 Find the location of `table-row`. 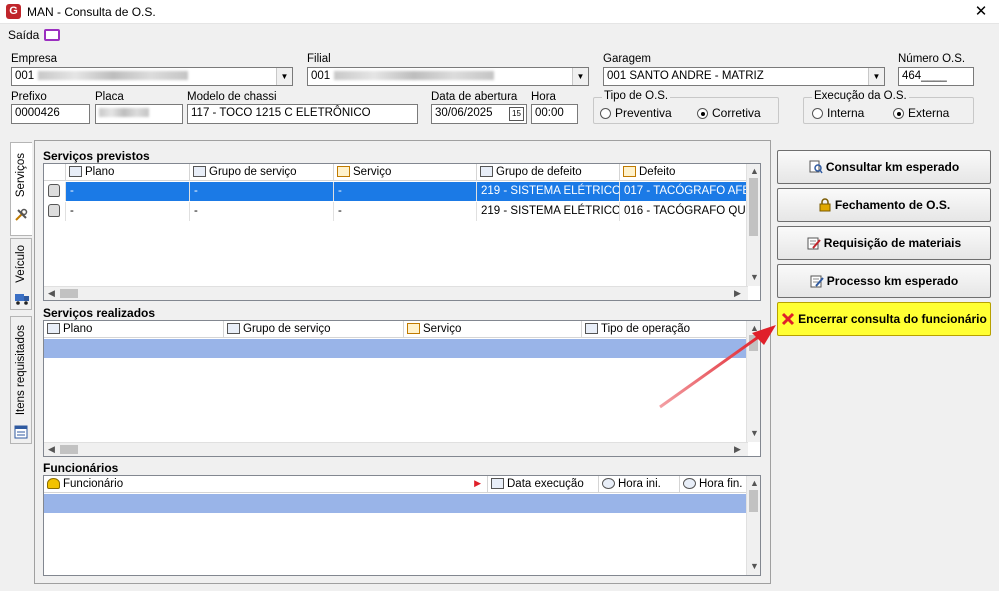

table-row is located at coordinates (396, 503).